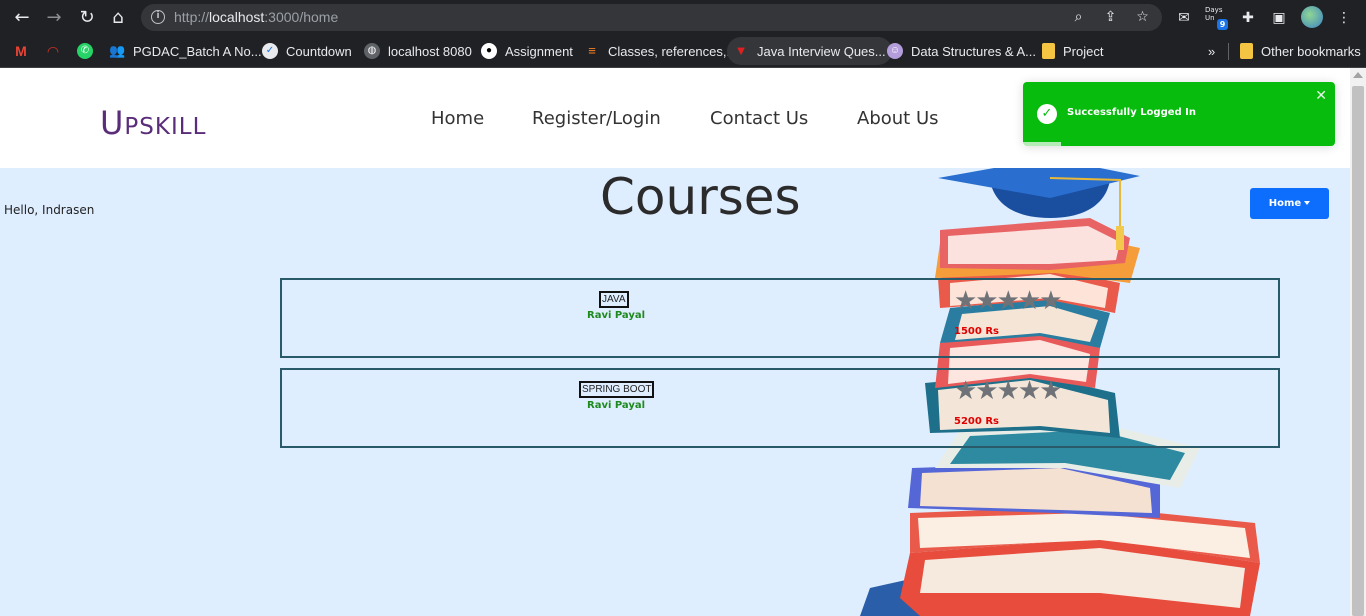  What do you see at coordinates (372, 51) in the screenshot?
I see `globe-icon: ◍` at bounding box center [372, 51].